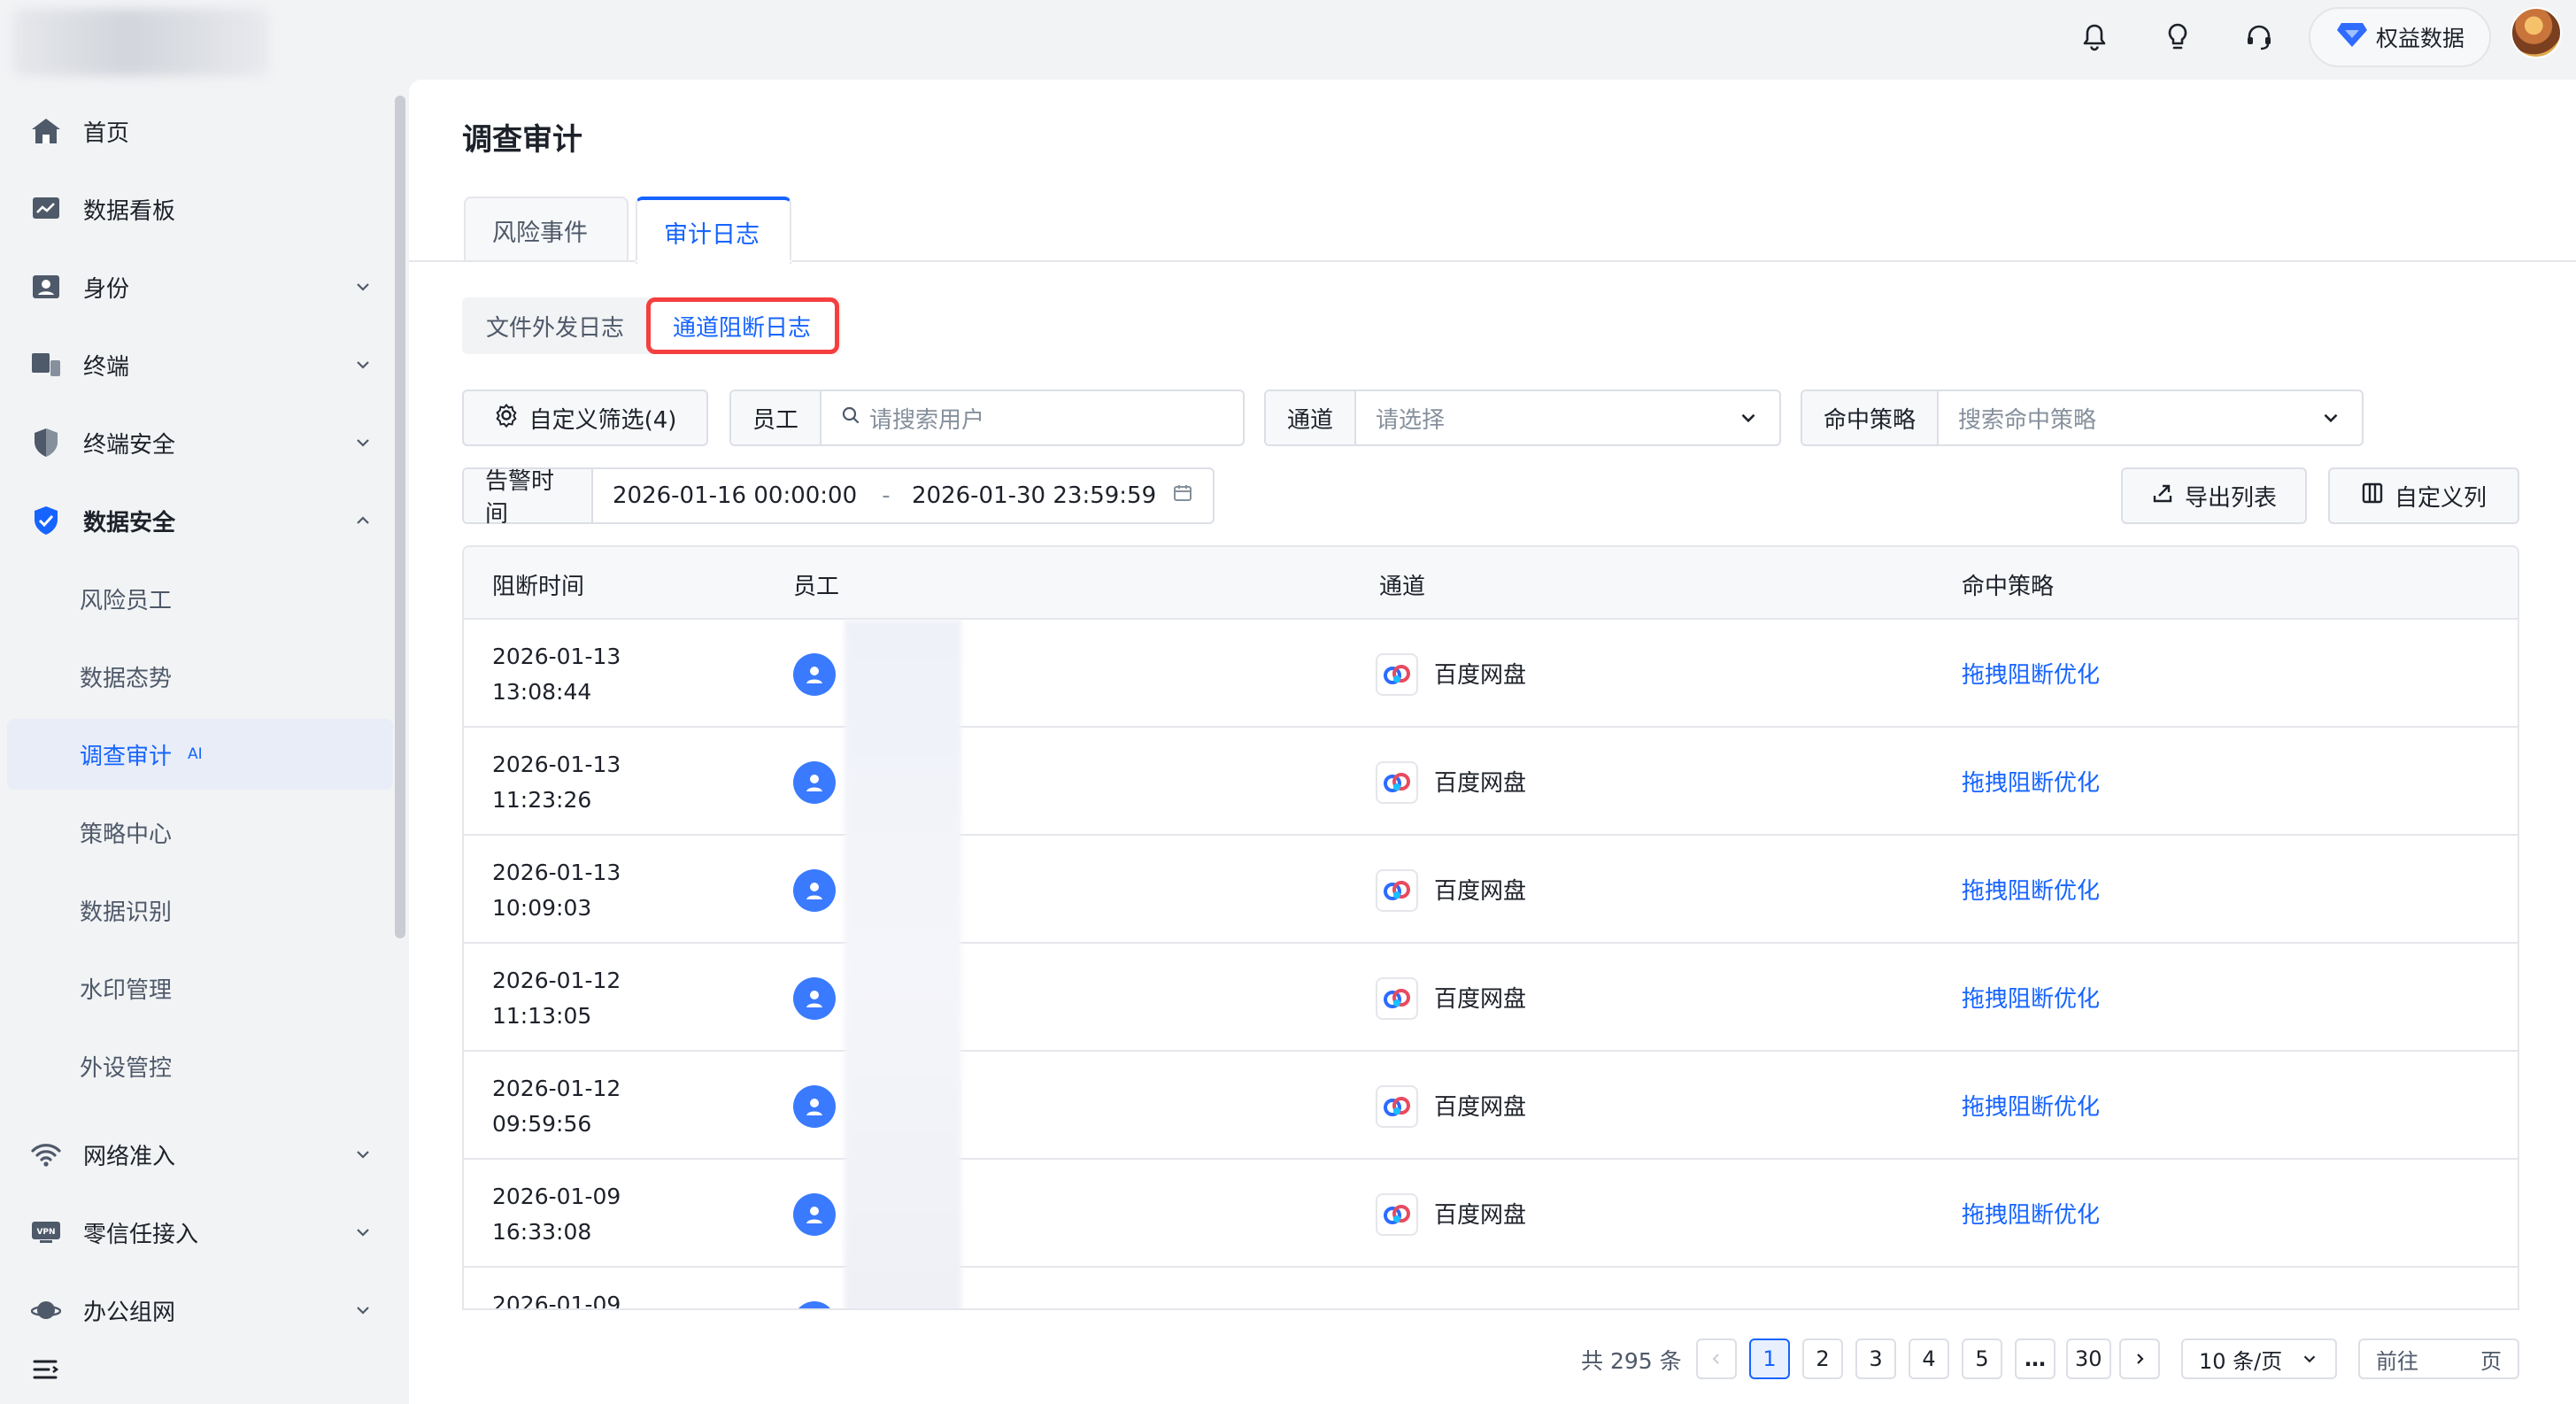 The width and height of the screenshot is (2576, 1404). What do you see at coordinates (2139, 1358) in the screenshot?
I see `next-page-button` at bounding box center [2139, 1358].